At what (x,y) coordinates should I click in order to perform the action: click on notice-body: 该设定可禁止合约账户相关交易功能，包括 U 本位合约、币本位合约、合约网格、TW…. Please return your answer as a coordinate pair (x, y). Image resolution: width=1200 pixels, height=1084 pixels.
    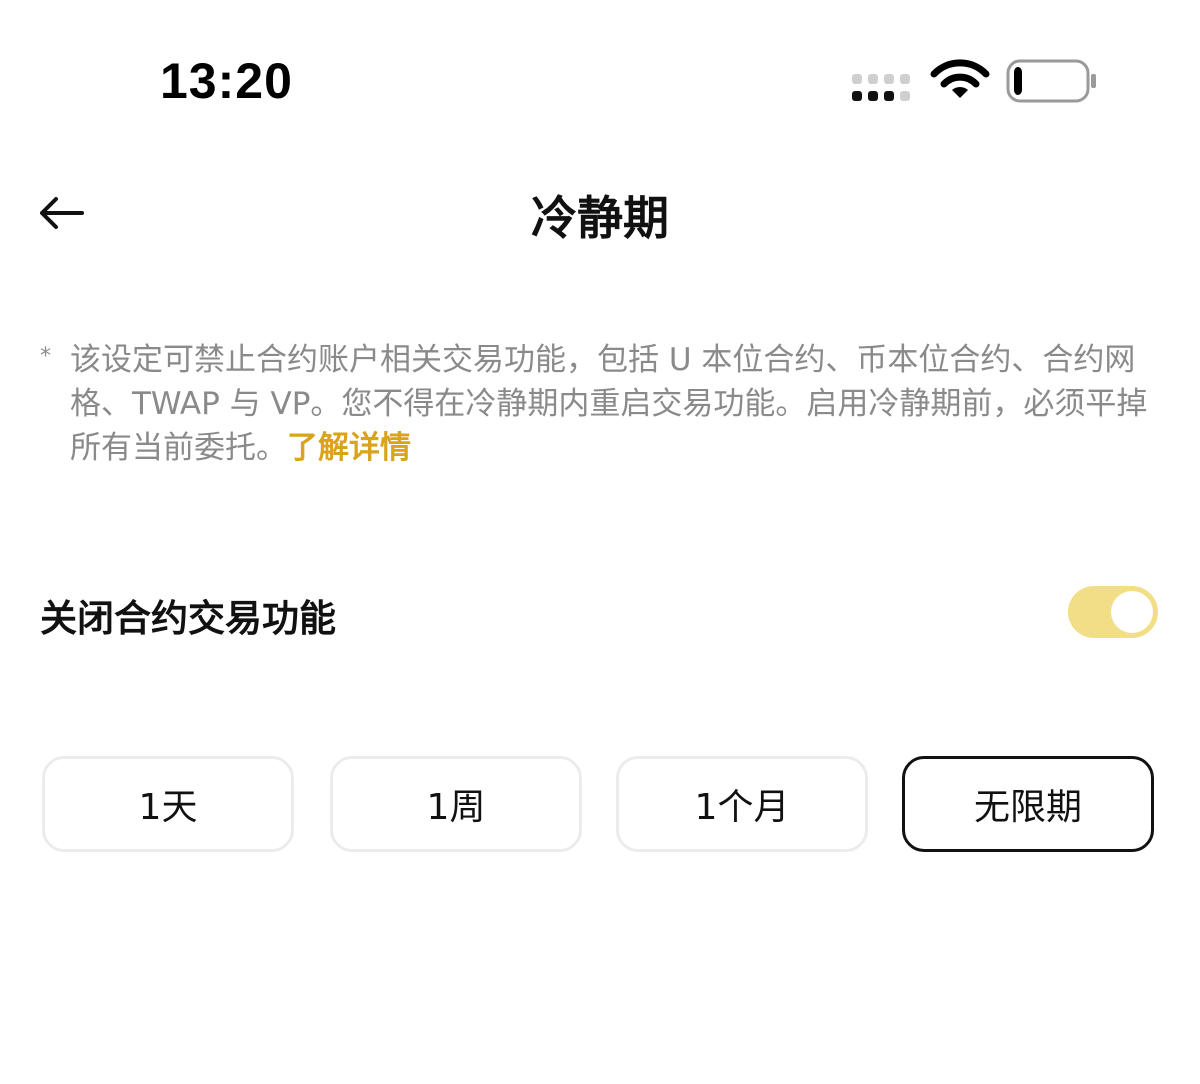
    Looking at the image, I should click on (609, 404).